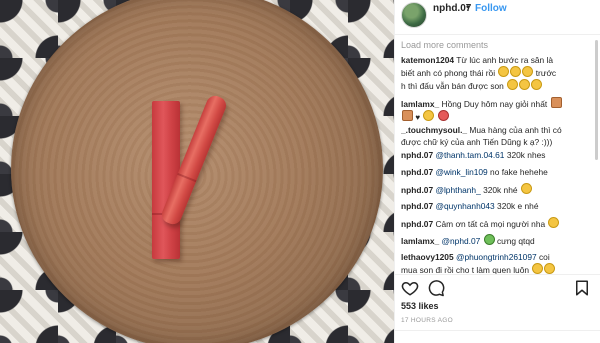 The image size is (600, 343). What do you see at coordinates (515, 241) in the screenshot?
I see `comment-text: cưng qtqd` at bounding box center [515, 241].